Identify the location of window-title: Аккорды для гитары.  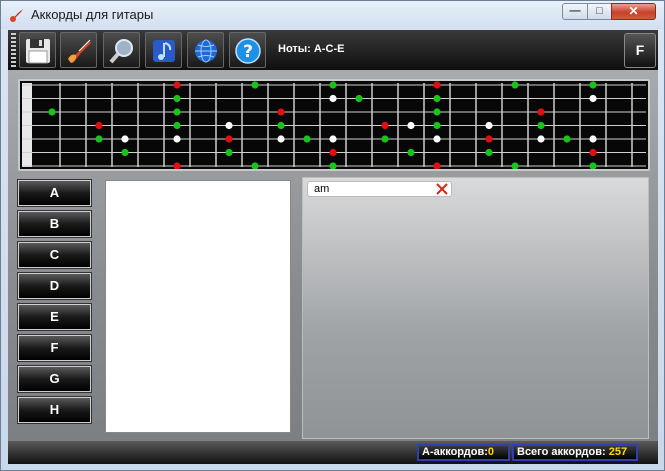
(92, 14).